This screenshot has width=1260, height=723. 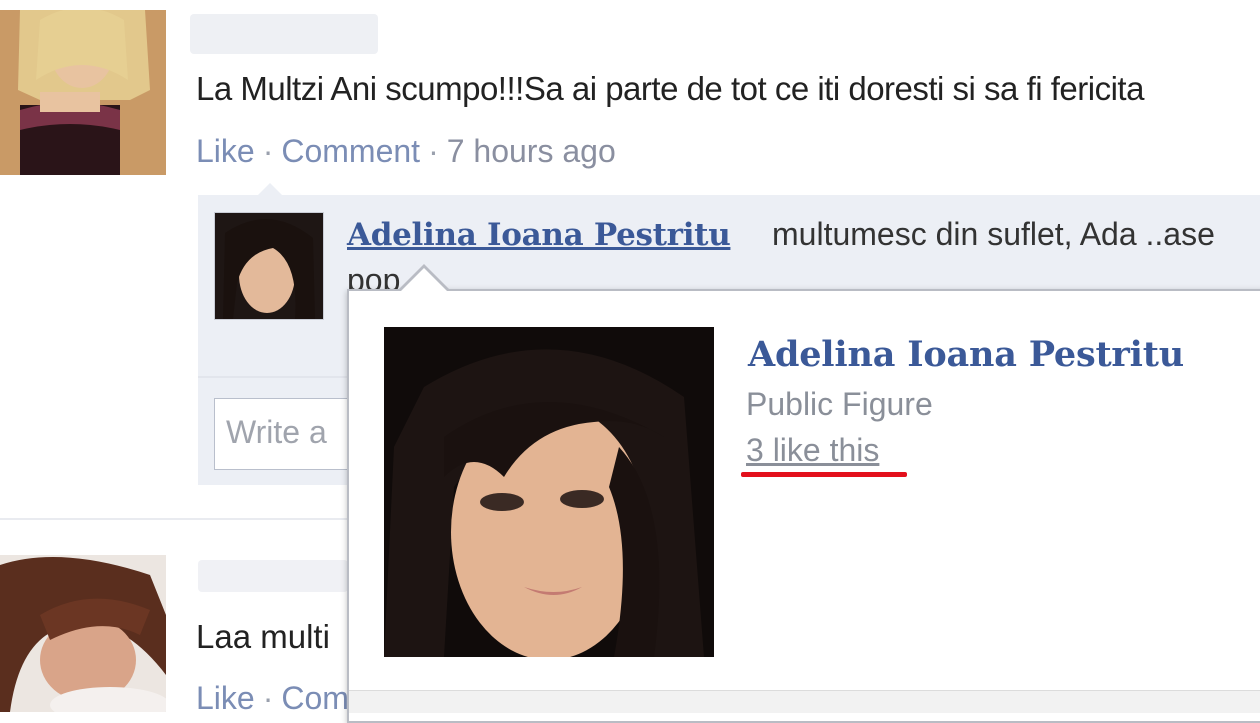 What do you see at coordinates (315, 698) in the screenshot?
I see `comment-link: Com` at bounding box center [315, 698].